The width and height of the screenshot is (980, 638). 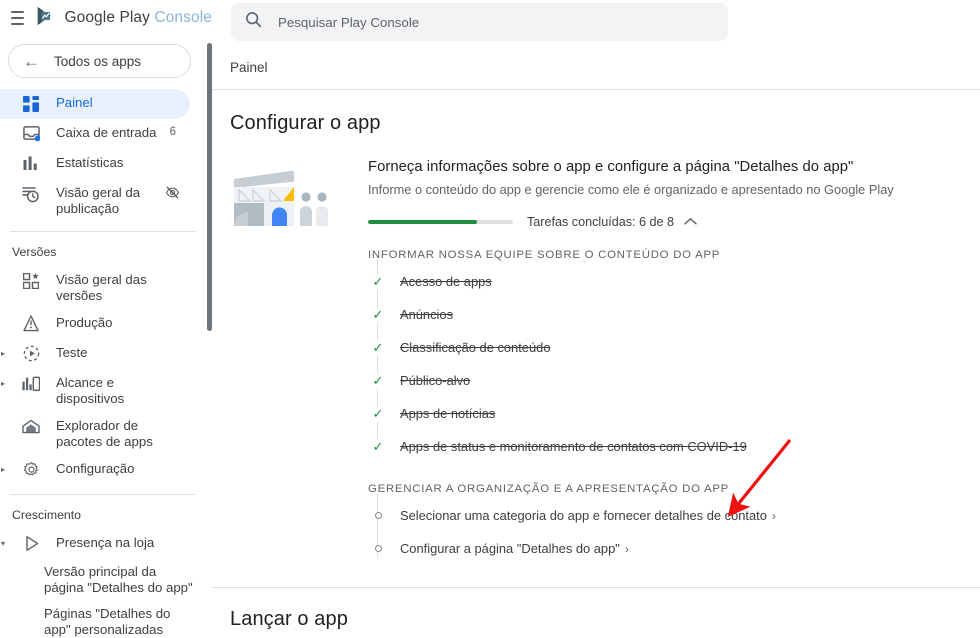 I want to click on sidebar-item-visao-geral-das-versoes: Visão geral das versões, so click(x=95, y=287).